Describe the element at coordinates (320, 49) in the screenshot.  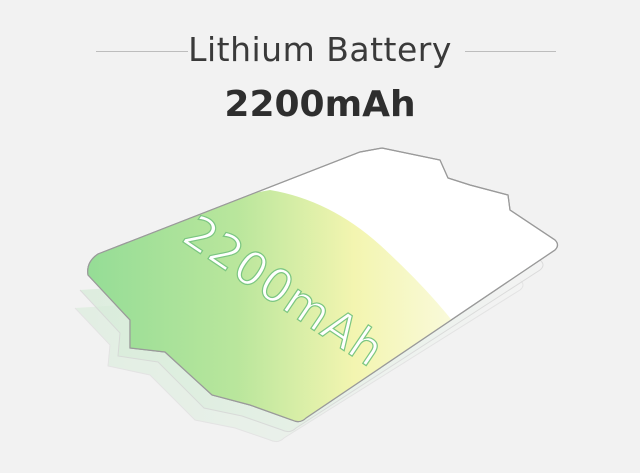
I see `page-title: Lithium Battery` at that location.